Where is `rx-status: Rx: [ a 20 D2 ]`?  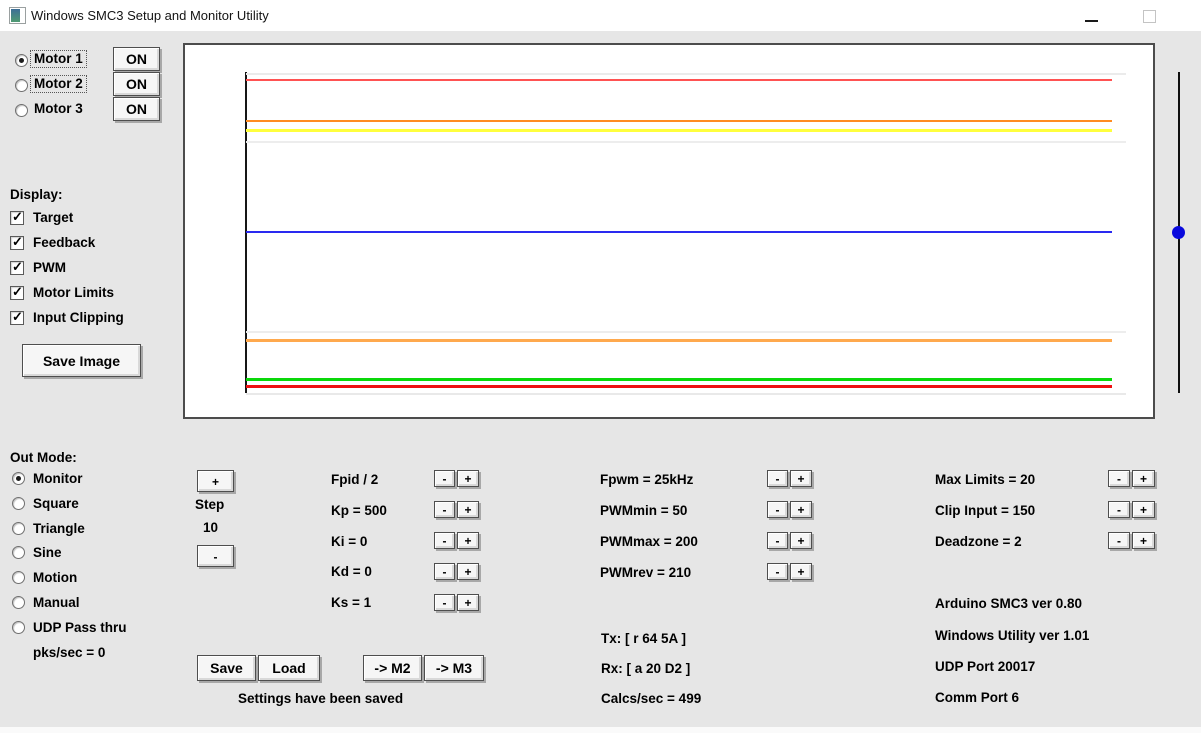
rx-status: Rx: [ a 20 D2 ] is located at coordinates (646, 668).